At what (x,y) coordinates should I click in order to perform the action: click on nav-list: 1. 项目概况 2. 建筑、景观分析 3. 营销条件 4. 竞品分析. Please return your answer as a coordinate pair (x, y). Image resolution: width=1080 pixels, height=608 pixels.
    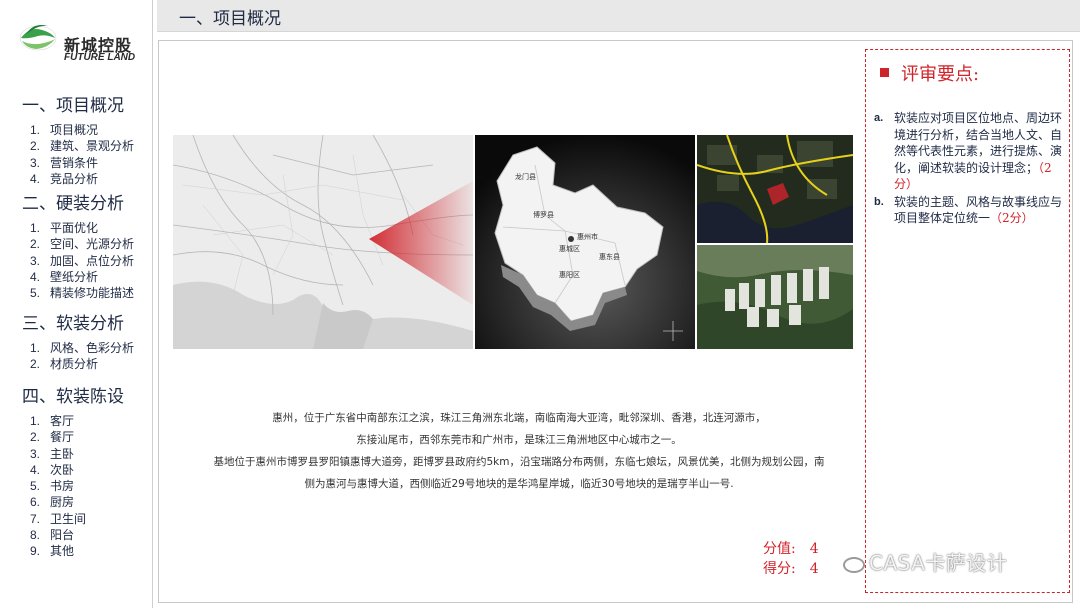
    Looking at the image, I should click on (82, 154).